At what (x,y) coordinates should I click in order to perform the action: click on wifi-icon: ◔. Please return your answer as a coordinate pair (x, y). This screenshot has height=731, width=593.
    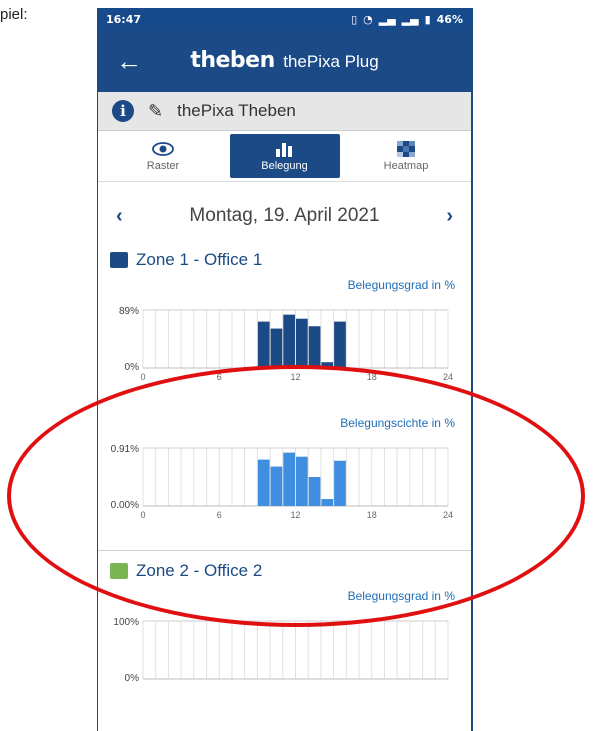
    Looking at the image, I should click on (368, 19).